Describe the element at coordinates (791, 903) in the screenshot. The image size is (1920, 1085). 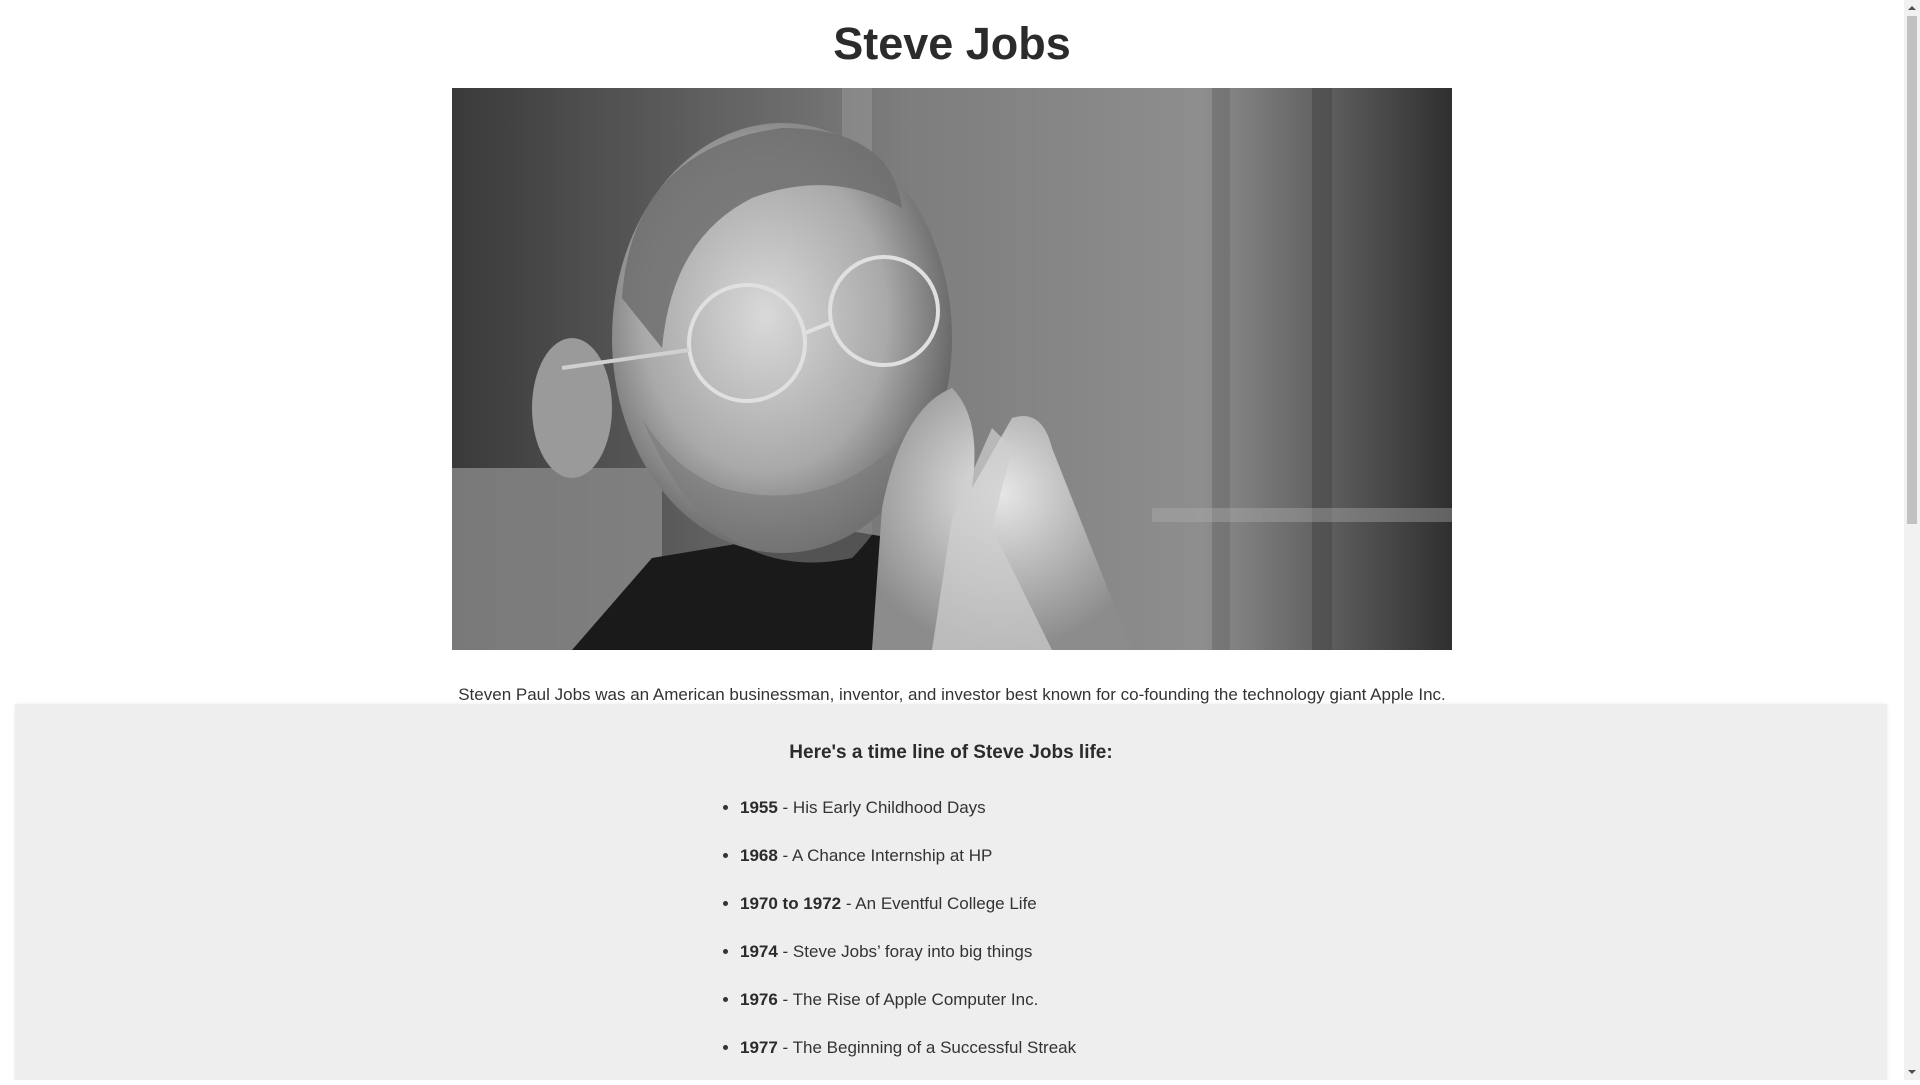
I see `timeline-year: 1970 to 1972` at that location.